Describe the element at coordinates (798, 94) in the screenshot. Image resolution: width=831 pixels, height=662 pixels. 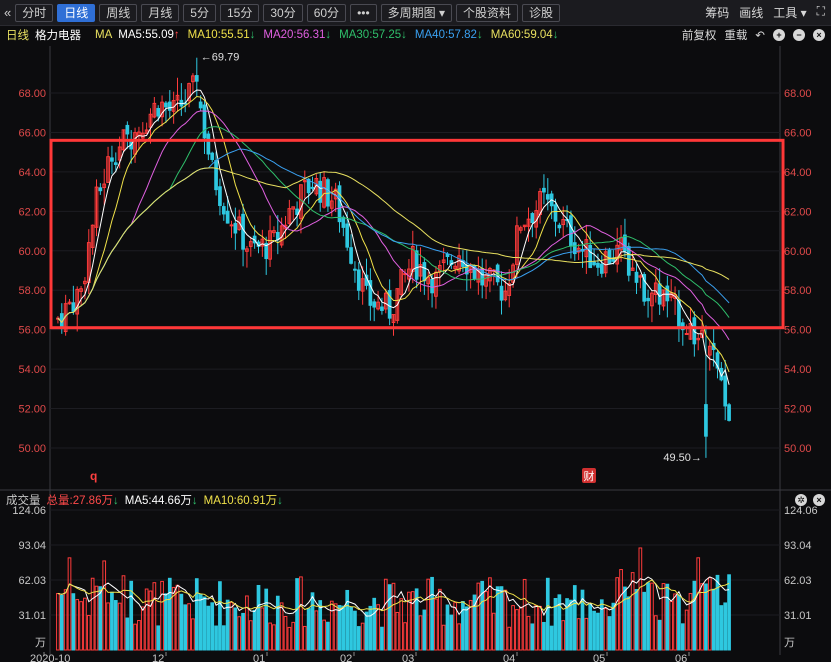
I see `price-tick-right: 68.00` at that location.